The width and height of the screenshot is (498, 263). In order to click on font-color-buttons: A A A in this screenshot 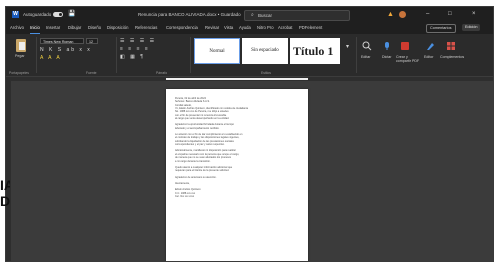, I will do `click(51, 58)`.